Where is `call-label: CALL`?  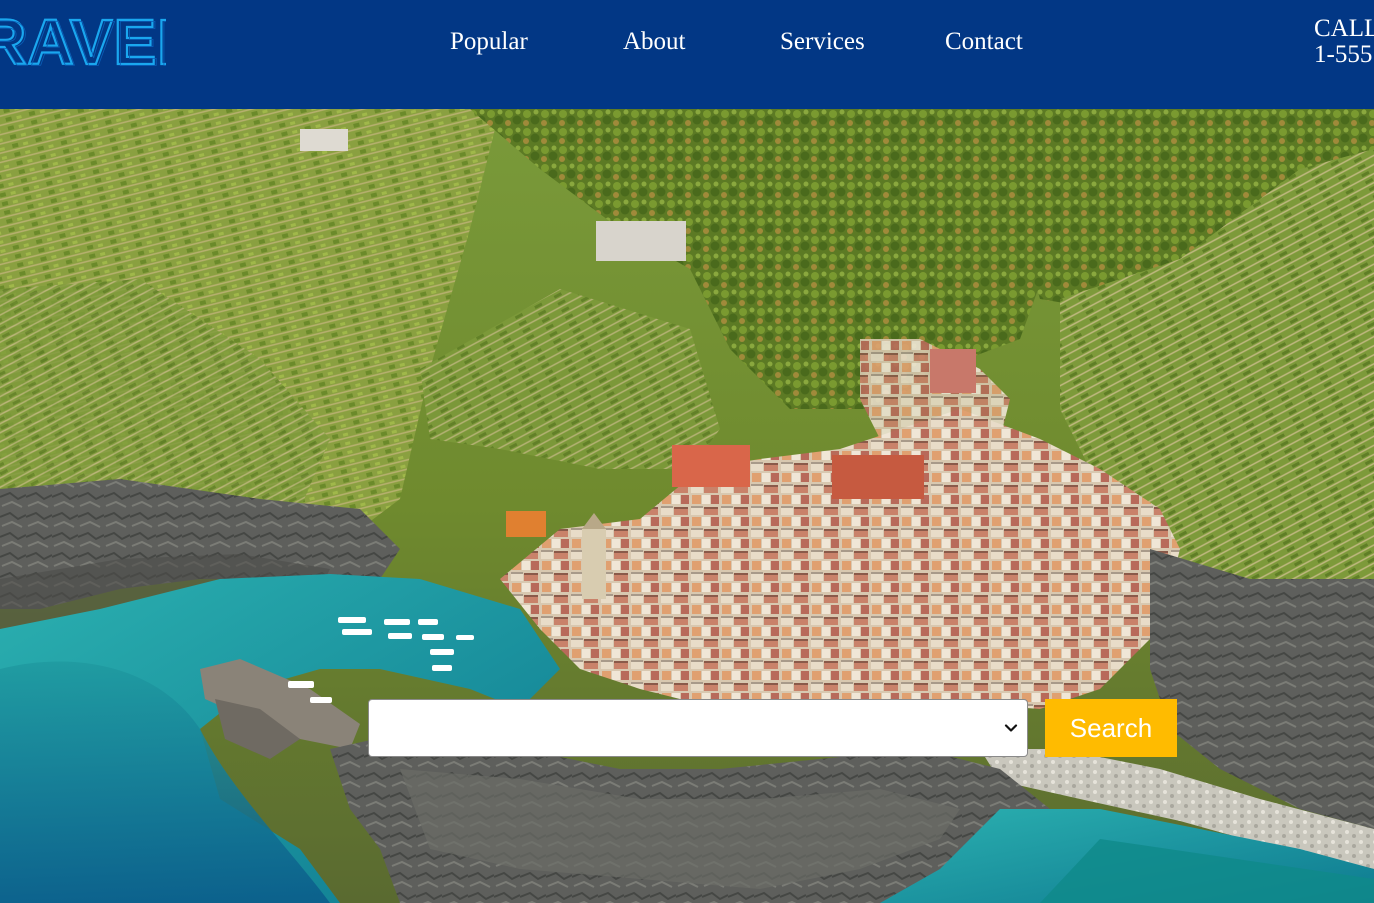 call-label: CALL is located at coordinates (1344, 28).